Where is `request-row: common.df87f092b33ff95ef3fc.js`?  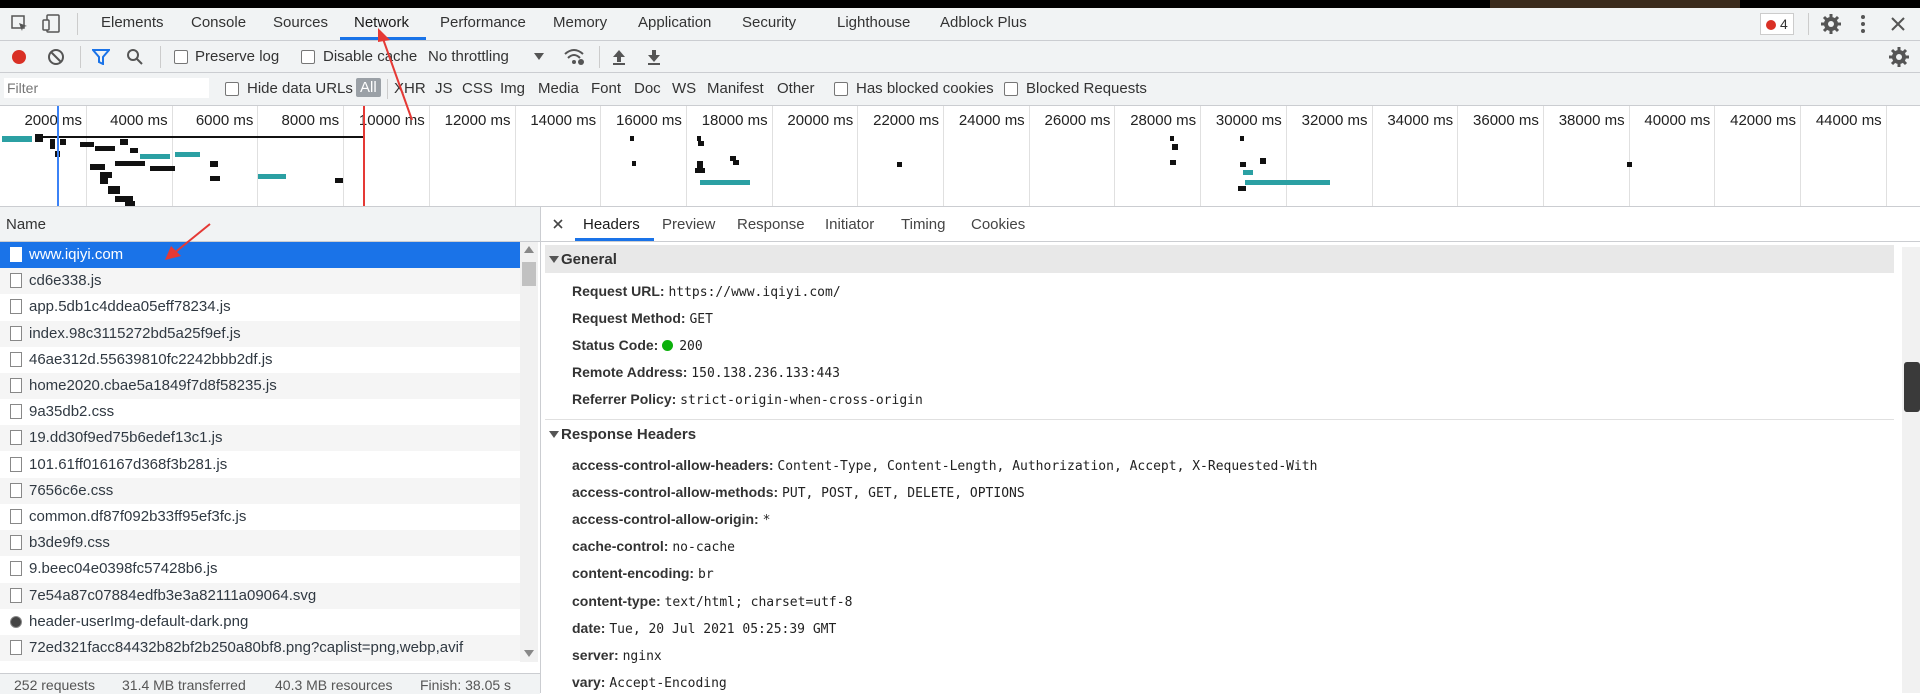 request-row: common.df87f092b33ff95ef3fc.js is located at coordinates (260, 517).